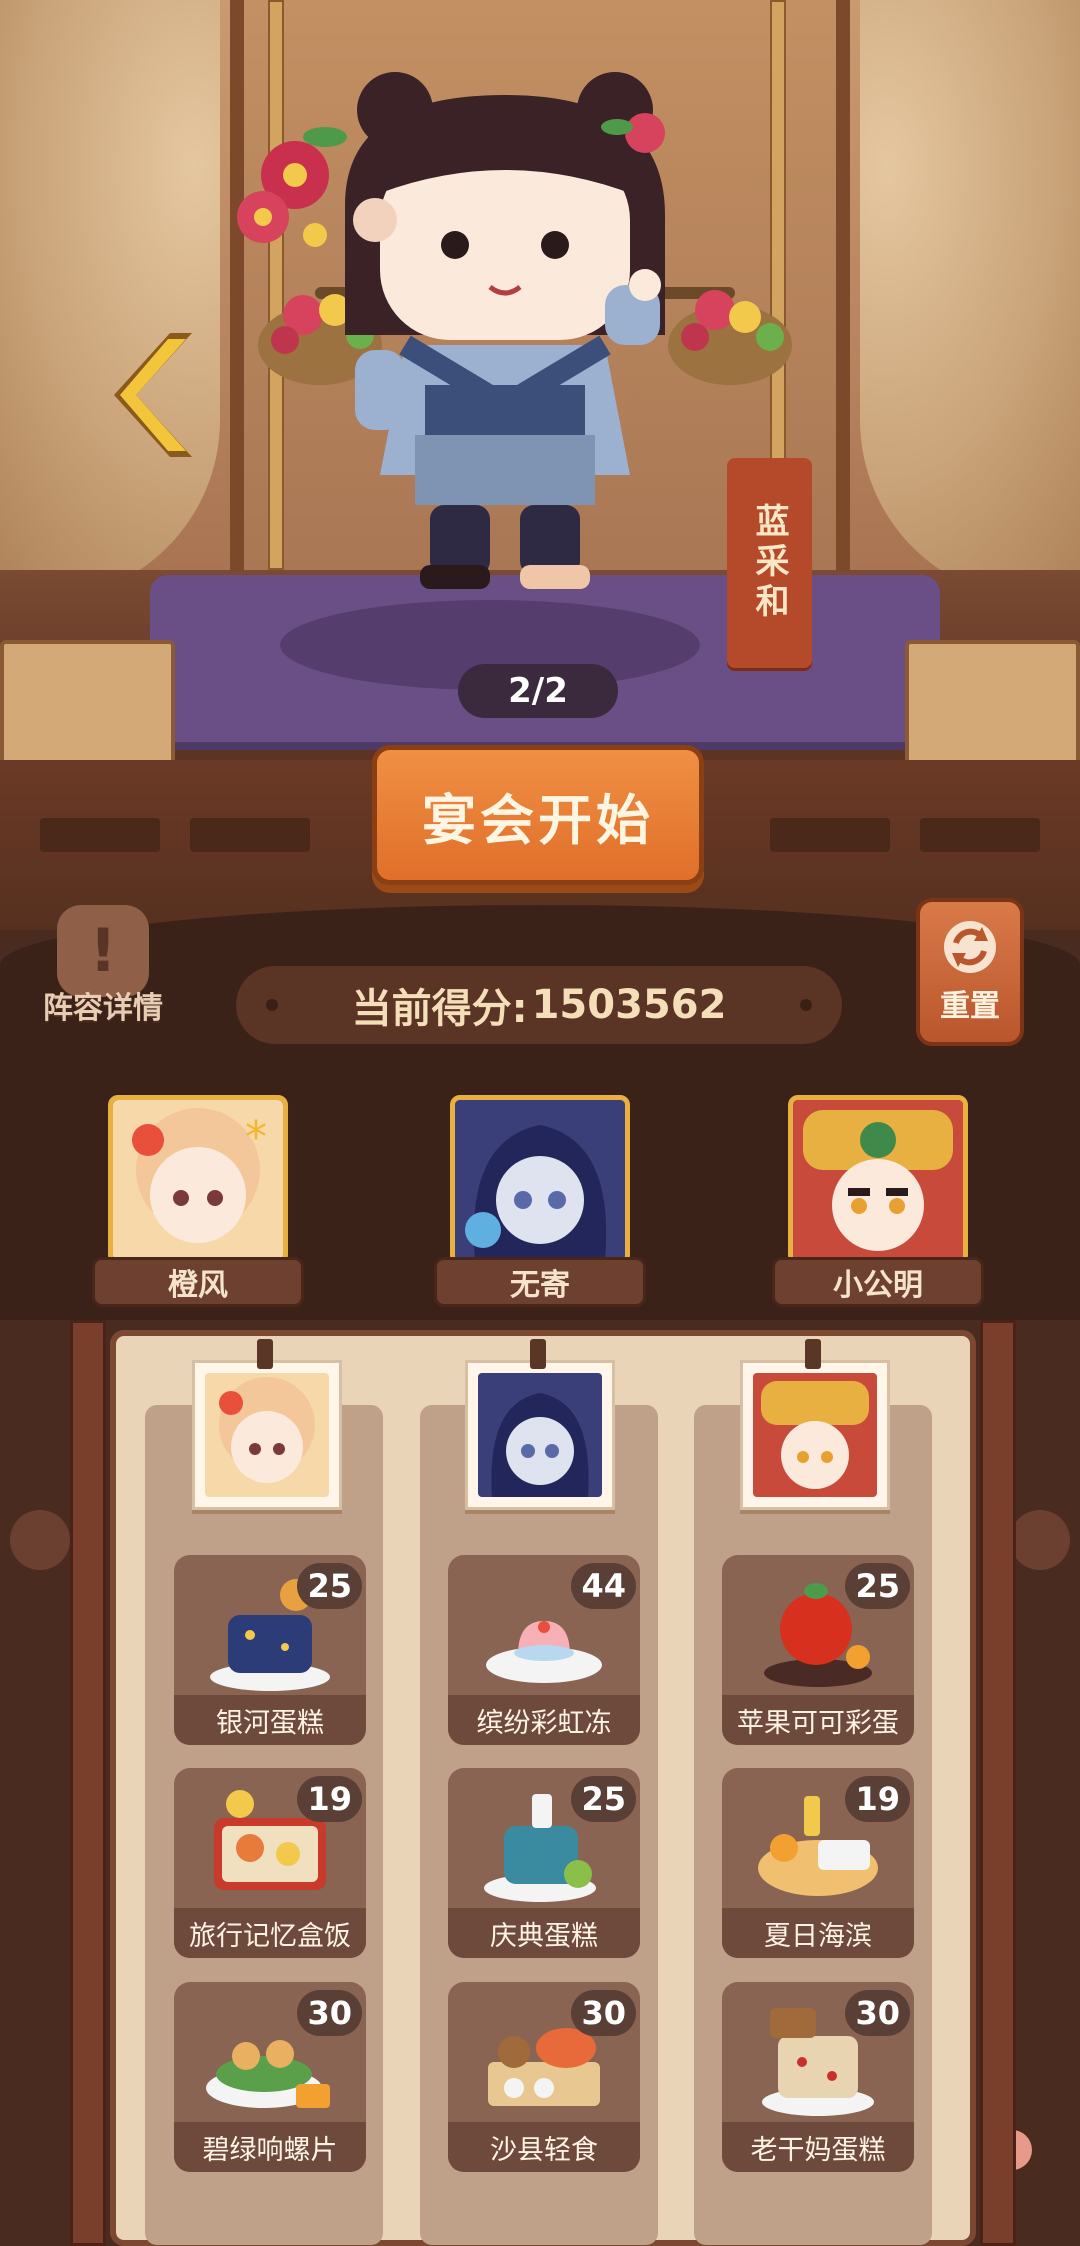  I want to click on reset-button: 重置, so click(970, 972).